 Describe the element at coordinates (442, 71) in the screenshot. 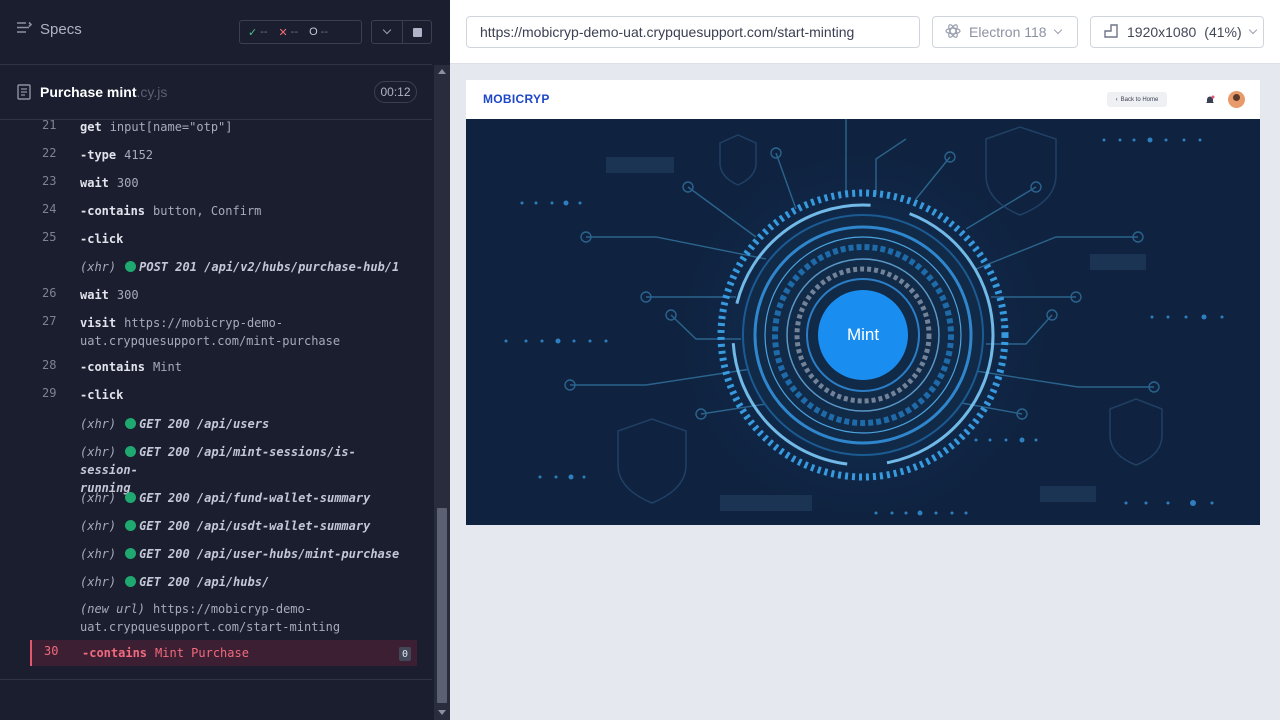

I see `scroll-up-icon` at that location.